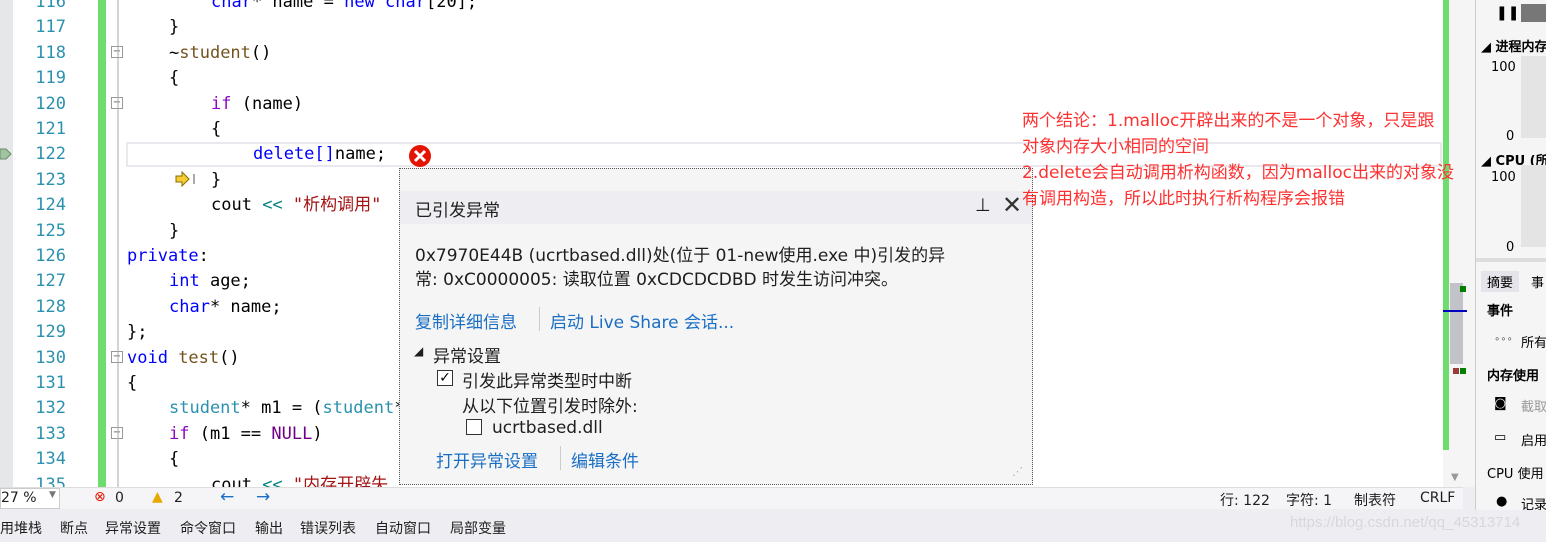 The height and width of the screenshot is (542, 1546). What do you see at coordinates (1437, 498) in the screenshot?
I see `line-ending-indicator: CRLF` at bounding box center [1437, 498].